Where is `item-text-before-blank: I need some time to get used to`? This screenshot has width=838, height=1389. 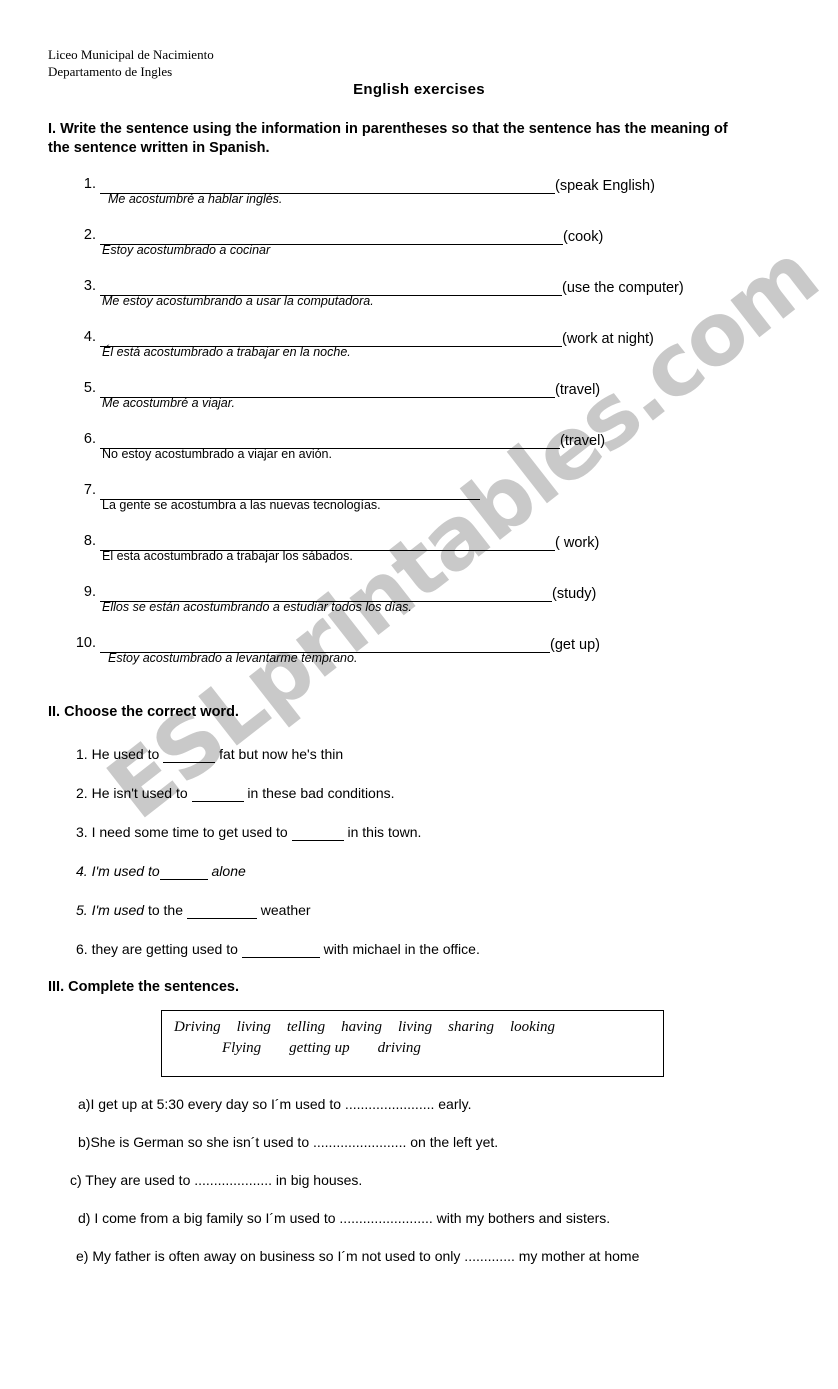 item-text-before-blank: I need some time to get used to is located at coordinates (189, 832).